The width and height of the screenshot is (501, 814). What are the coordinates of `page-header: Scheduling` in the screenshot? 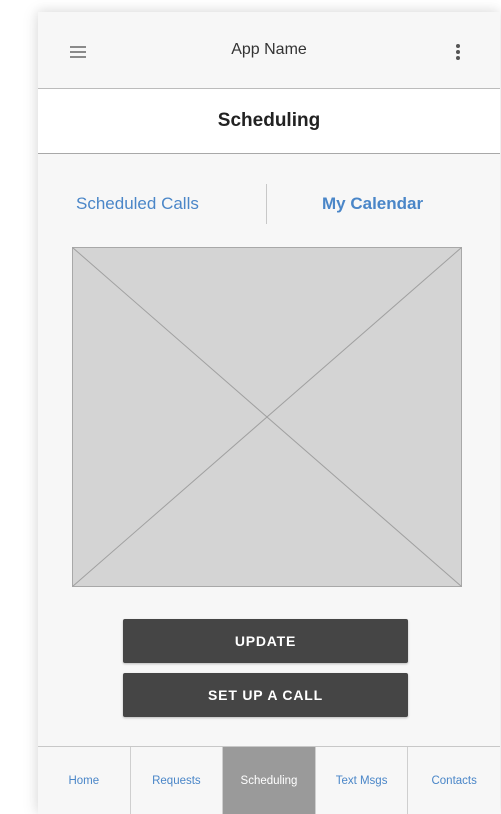 It's located at (269, 121).